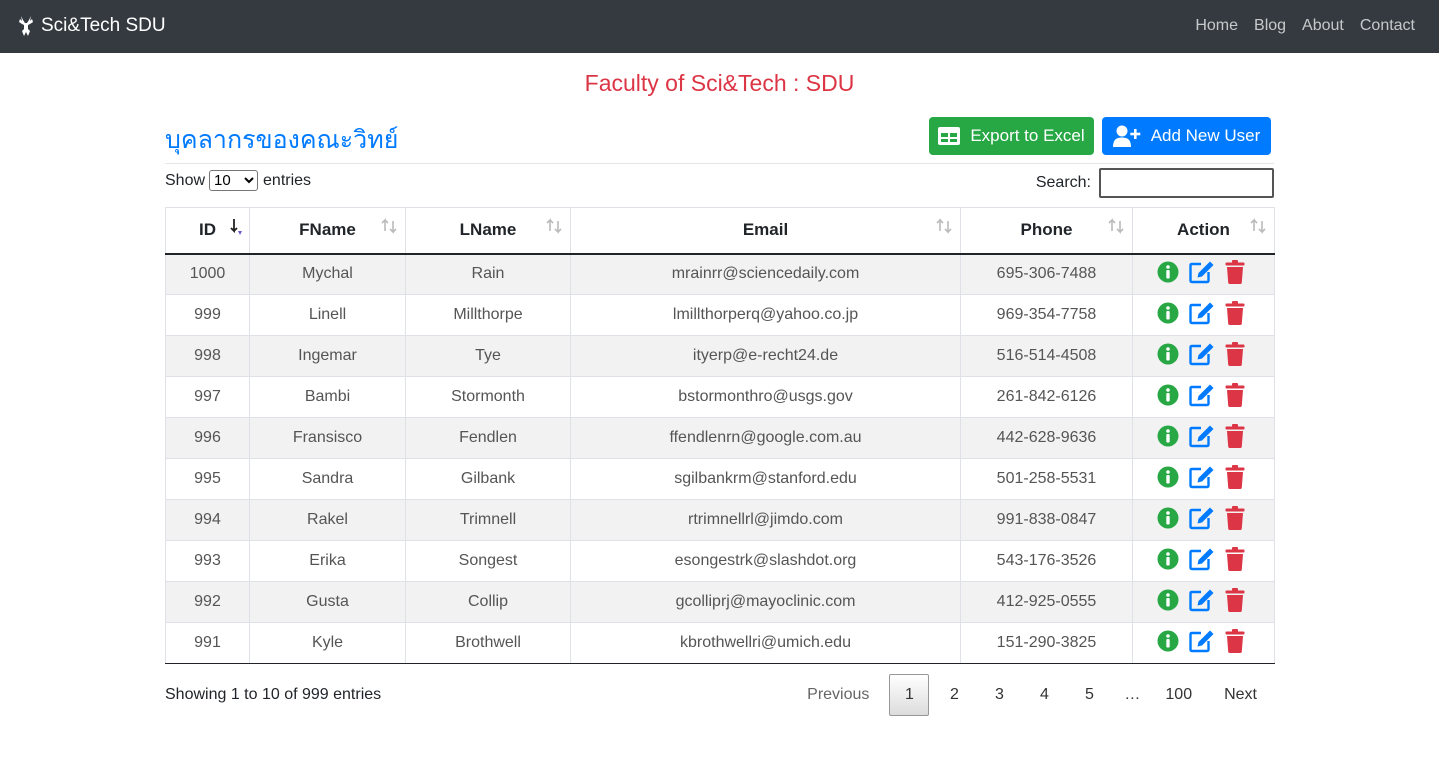 The image size is (1439, 763). What do you see at coordinates (207, 397) in the screenshot?
I see `cell-id: 997` at bounding box center [207, 397].